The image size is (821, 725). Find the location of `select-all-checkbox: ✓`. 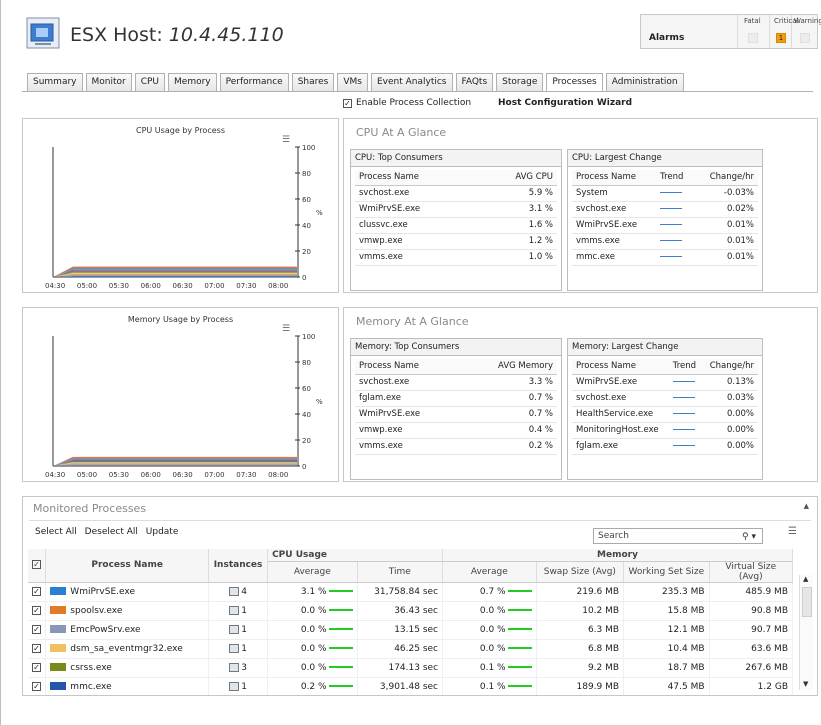

select-all-checkbox: ✓ is located at coordinates (37, 566).